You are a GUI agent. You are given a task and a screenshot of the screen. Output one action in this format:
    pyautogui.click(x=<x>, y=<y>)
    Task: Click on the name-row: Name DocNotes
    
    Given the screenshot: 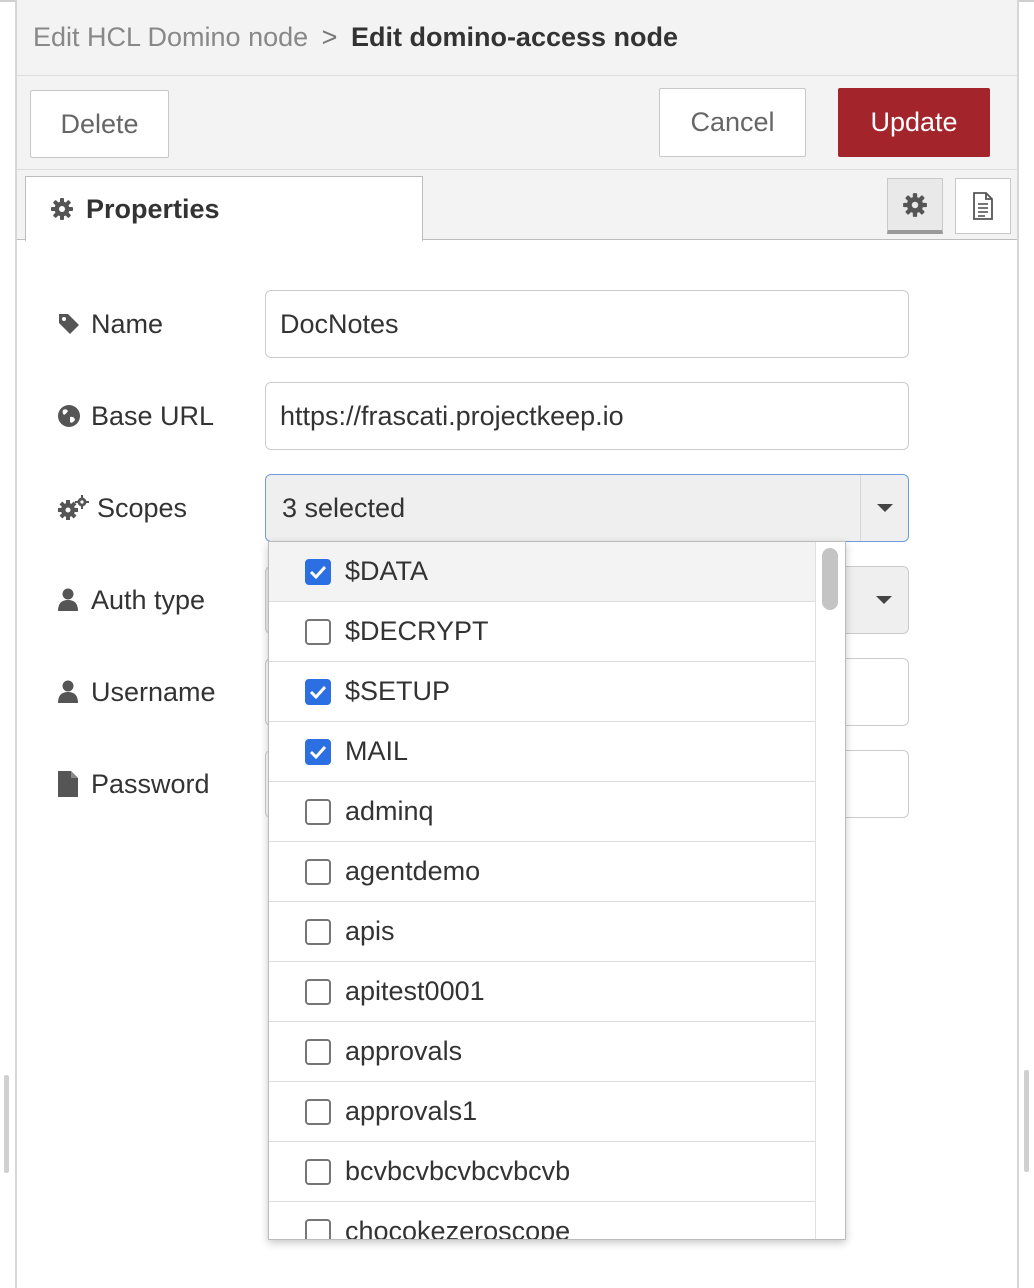 What is the action you would take?
    pyautogui.click(x=517, y=324)
    